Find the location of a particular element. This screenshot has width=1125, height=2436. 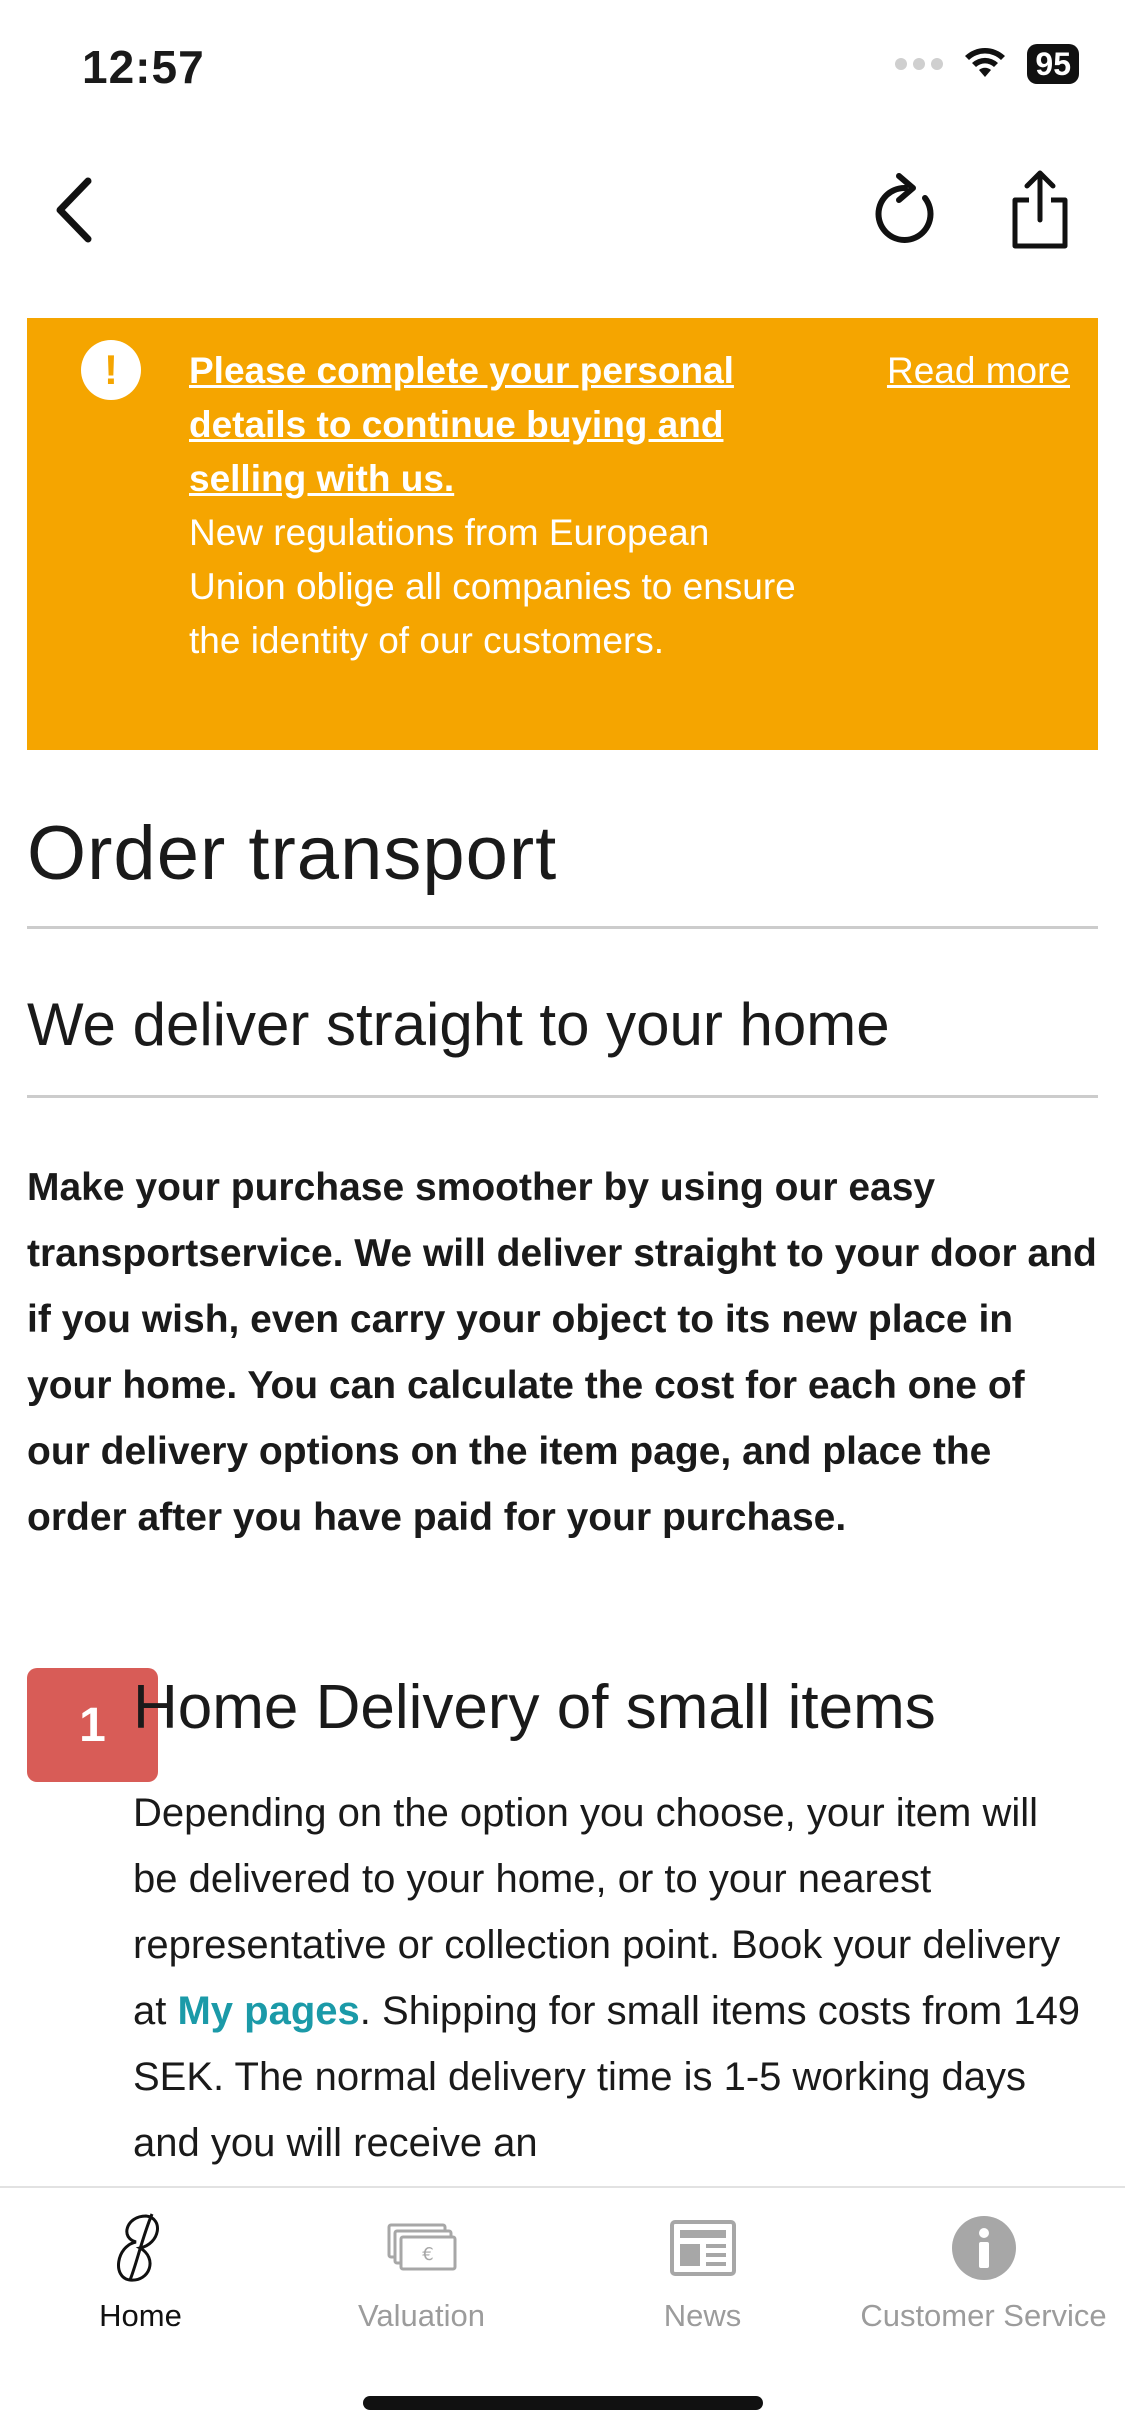

page-subtitle: We deliver straight to your home is located at coordinates (458, 1024).